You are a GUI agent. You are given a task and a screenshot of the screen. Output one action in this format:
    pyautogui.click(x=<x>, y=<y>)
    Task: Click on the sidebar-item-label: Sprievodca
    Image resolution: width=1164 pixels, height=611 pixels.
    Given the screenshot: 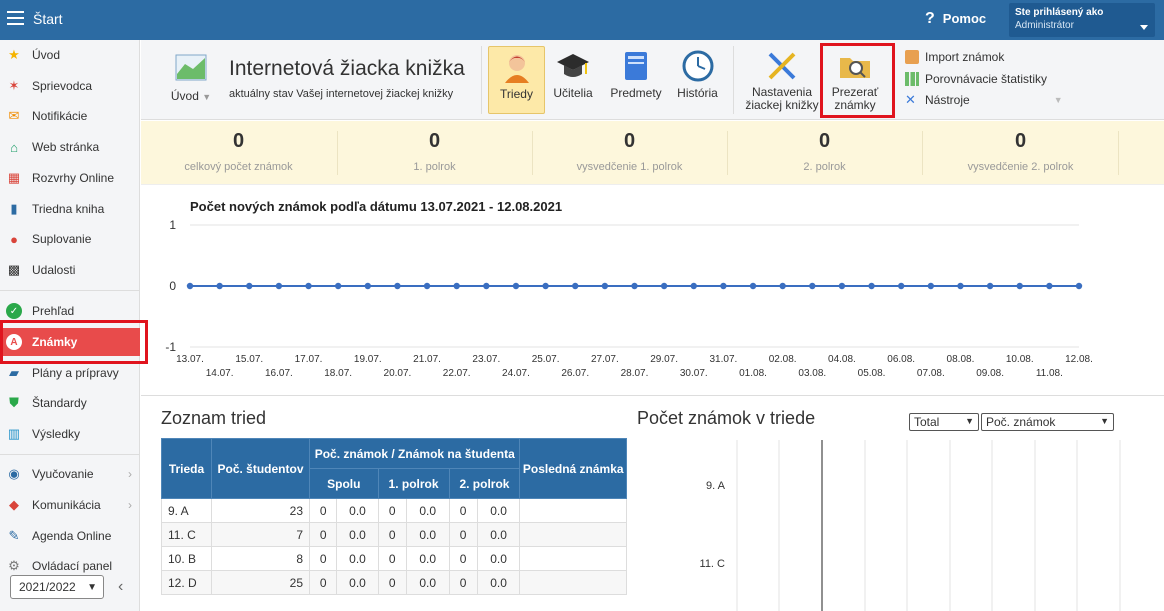 What is the action you would take?
    pyautogui.click(x=62, y=86)
    